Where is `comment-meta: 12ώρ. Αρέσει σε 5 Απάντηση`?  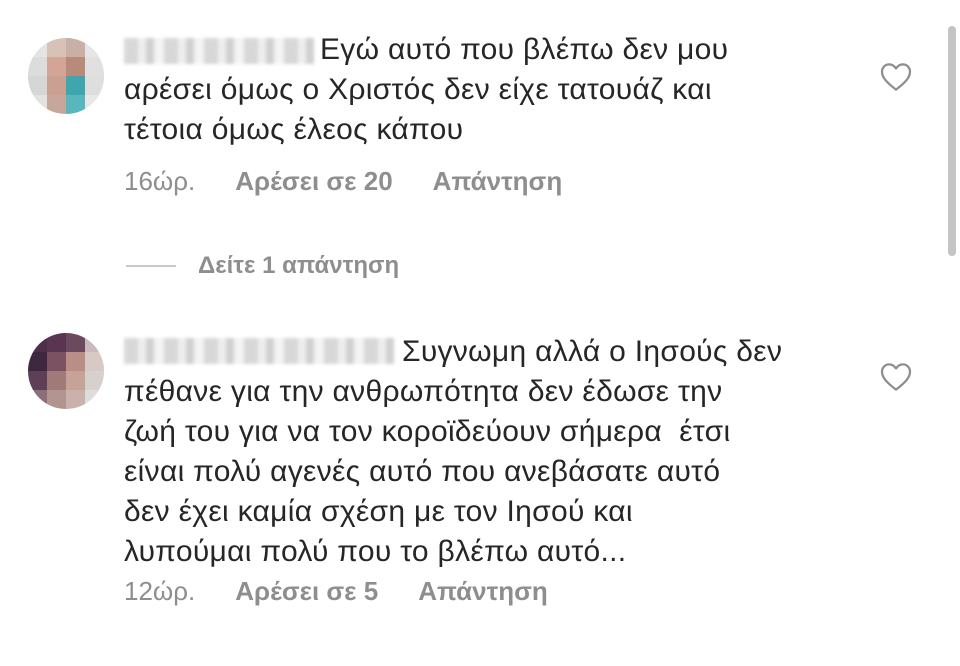 comment-meta: 12ώρ. Αρέσει σε 5 Απάντηση is located at coordinates (336, 591).